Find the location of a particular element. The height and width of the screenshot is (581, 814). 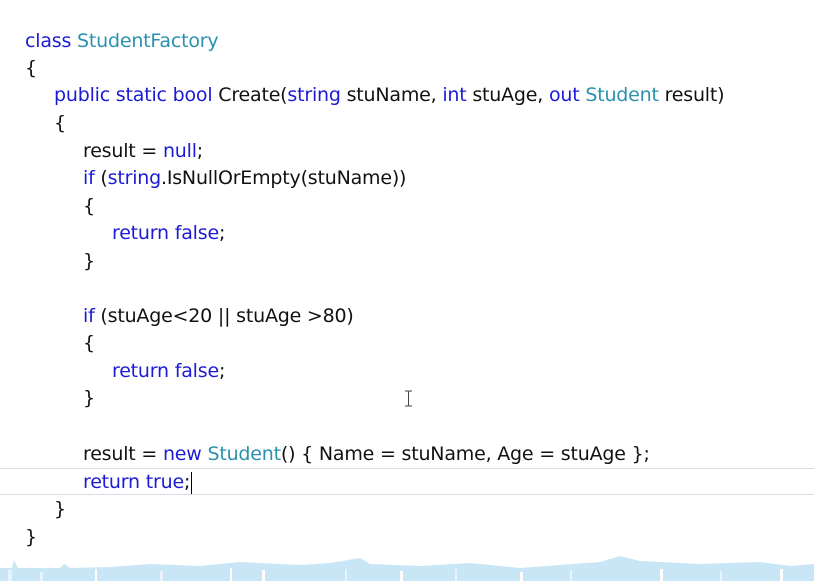

code-token-keyword: class is located at coordinates (51, 41).